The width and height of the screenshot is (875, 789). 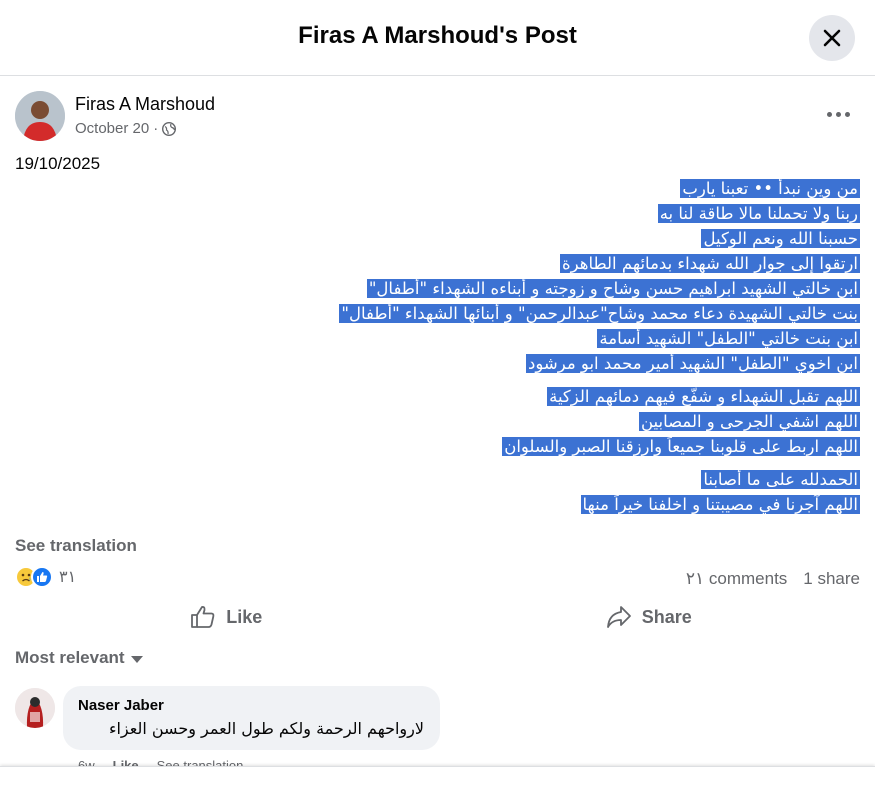 What do you see at coordinates (831, 579) in the screenshot?
I see `shares-count-link: 1 share` at bounding box center [831, 579].